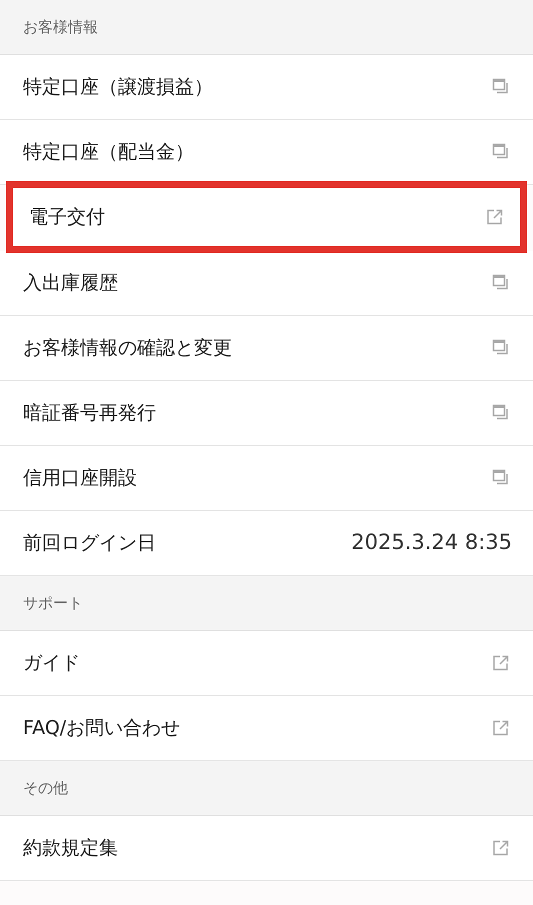 The width and height of the screenshot is (533, 905). What do you see at coordinates (67, 217) in the screenshot?
I see `menu-label: 電子交付` at bounding box center [67, 217].